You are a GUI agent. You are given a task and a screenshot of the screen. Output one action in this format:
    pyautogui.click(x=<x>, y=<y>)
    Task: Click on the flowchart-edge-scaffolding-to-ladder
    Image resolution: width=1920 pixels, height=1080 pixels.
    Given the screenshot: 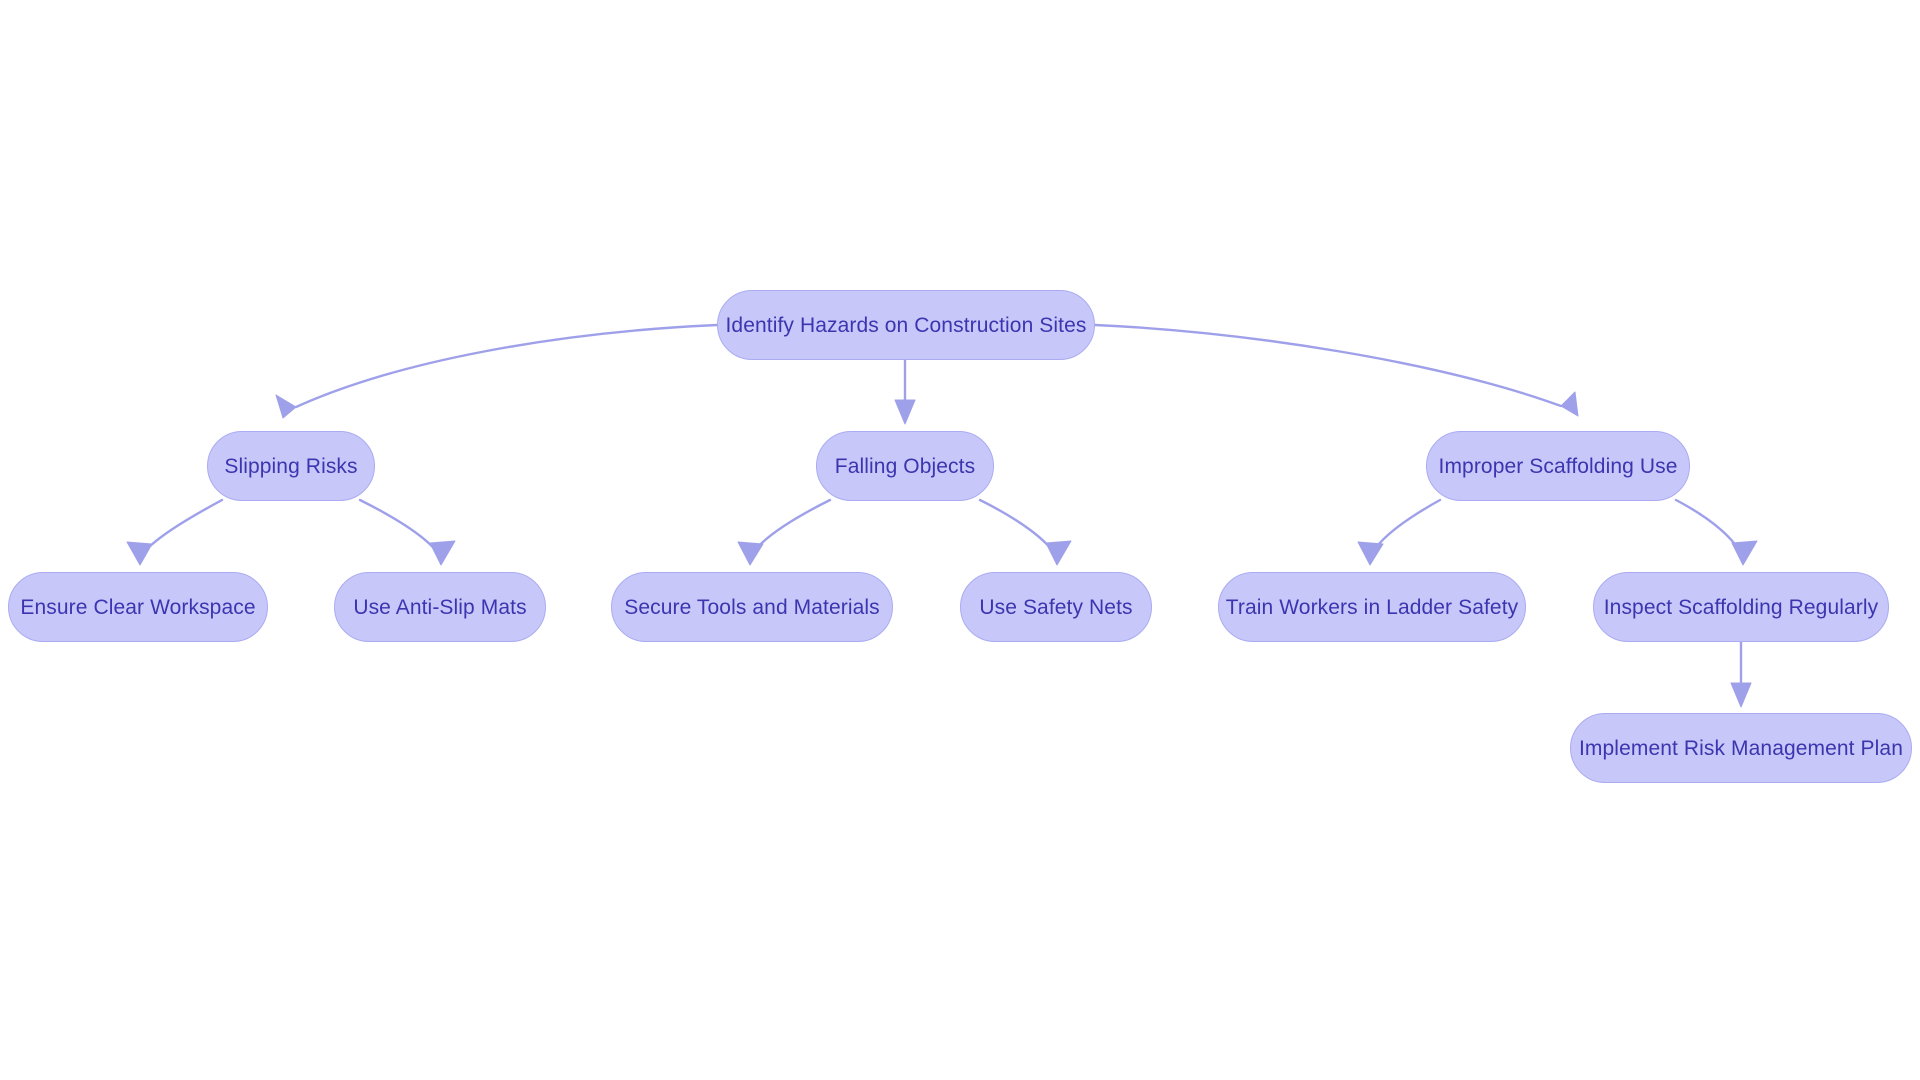 What is the action you would take?
    pyautogui.click(x=1399, y=532)
    